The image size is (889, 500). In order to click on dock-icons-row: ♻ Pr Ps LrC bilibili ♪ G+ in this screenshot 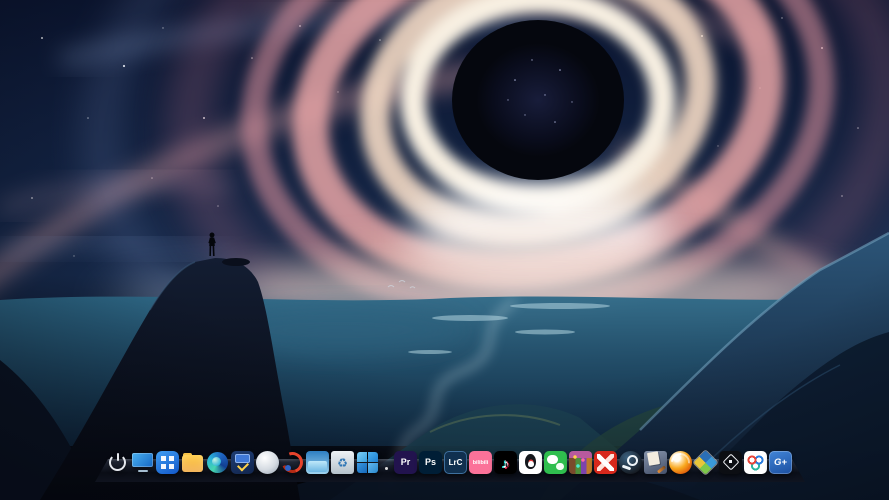, I will do `click(449, 462)`.